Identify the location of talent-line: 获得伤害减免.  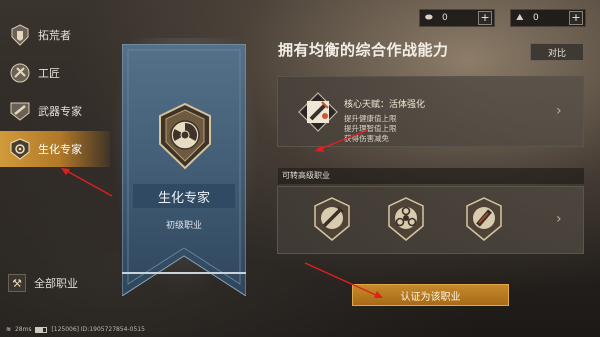
(366, 138).